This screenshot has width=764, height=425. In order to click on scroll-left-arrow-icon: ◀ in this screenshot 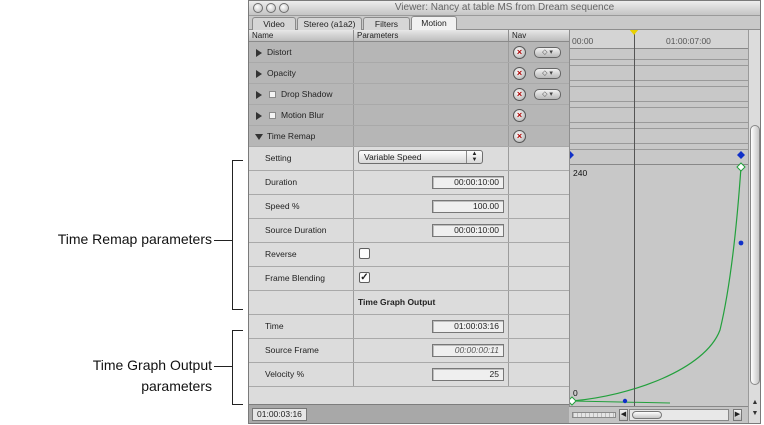, I will do `click(623, 415)`.